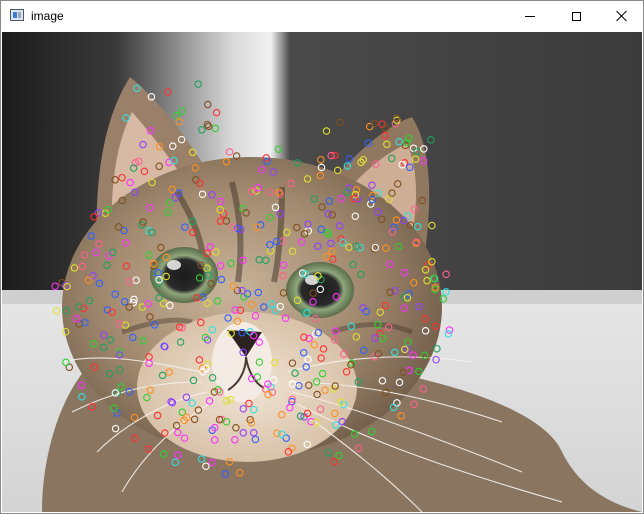  I want to click on minimize-icon, so click(530, 16).